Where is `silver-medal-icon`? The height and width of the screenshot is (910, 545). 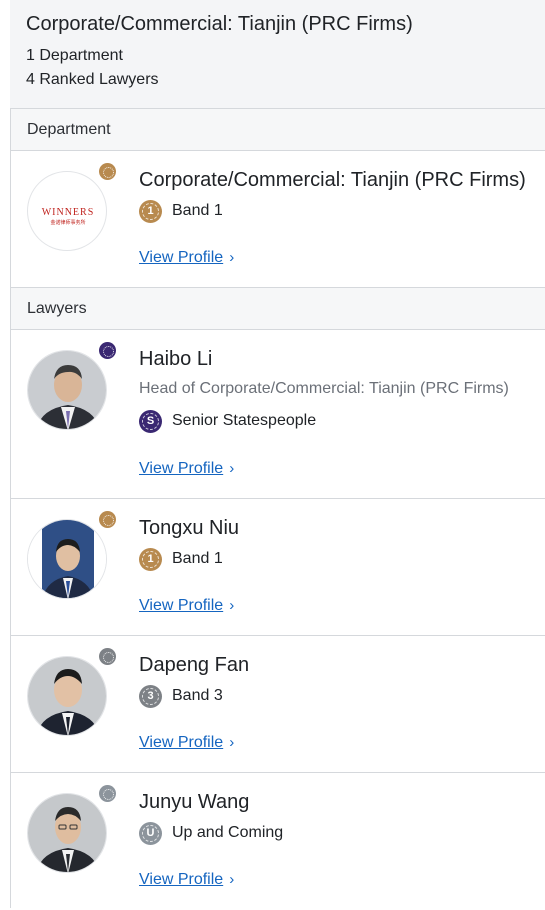 silver-medal-icon is located at coordinates (107, 656).